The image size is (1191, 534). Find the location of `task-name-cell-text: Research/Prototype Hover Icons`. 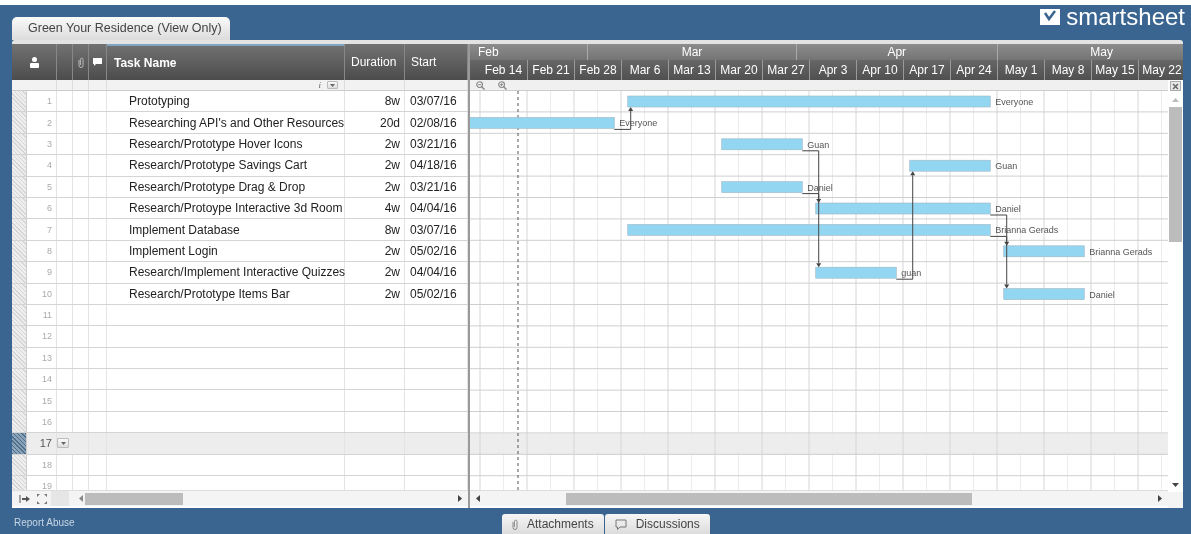

task-name-cell-text: Research/Prototype Hover Icons is located at coordinates (215, 143).